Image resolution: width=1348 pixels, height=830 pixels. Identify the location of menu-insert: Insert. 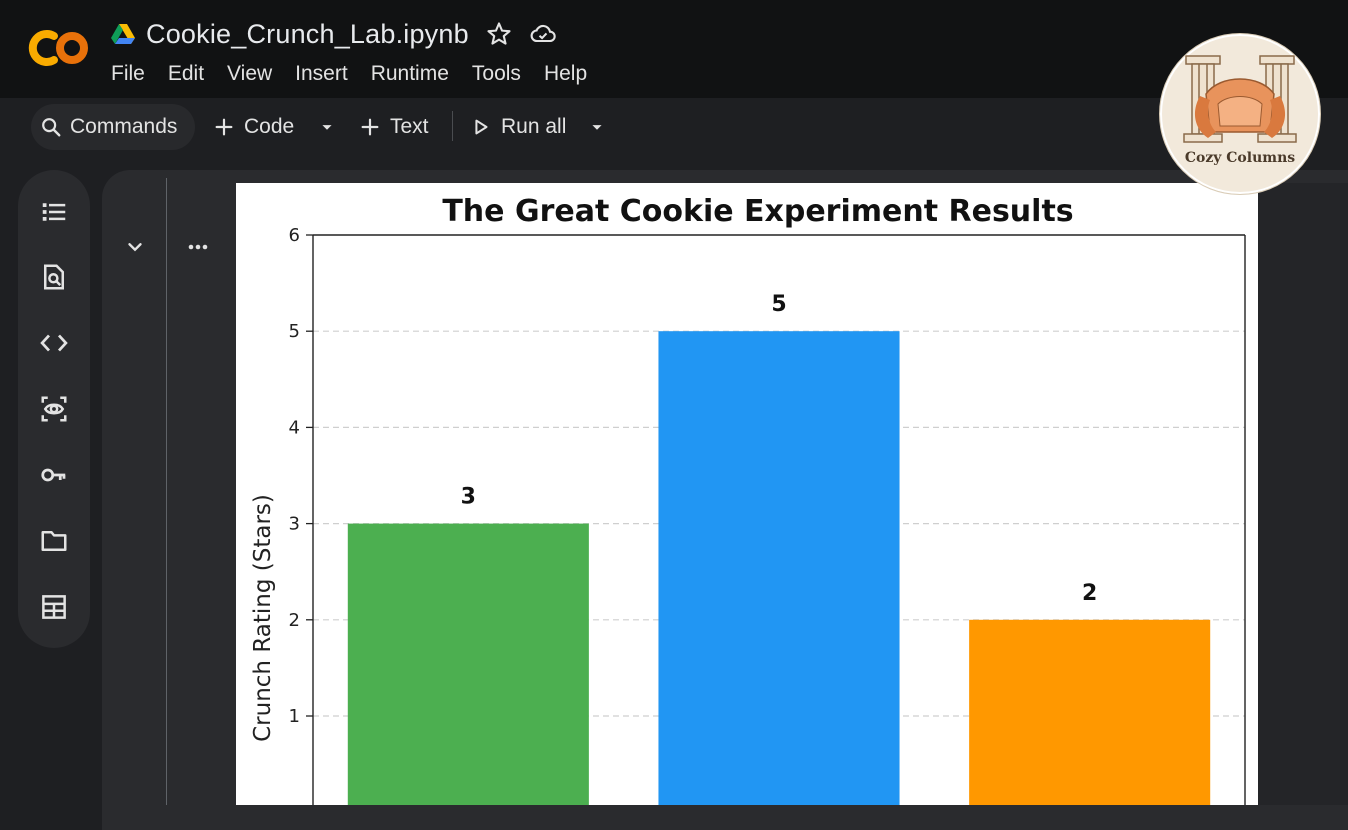
(321, 74).